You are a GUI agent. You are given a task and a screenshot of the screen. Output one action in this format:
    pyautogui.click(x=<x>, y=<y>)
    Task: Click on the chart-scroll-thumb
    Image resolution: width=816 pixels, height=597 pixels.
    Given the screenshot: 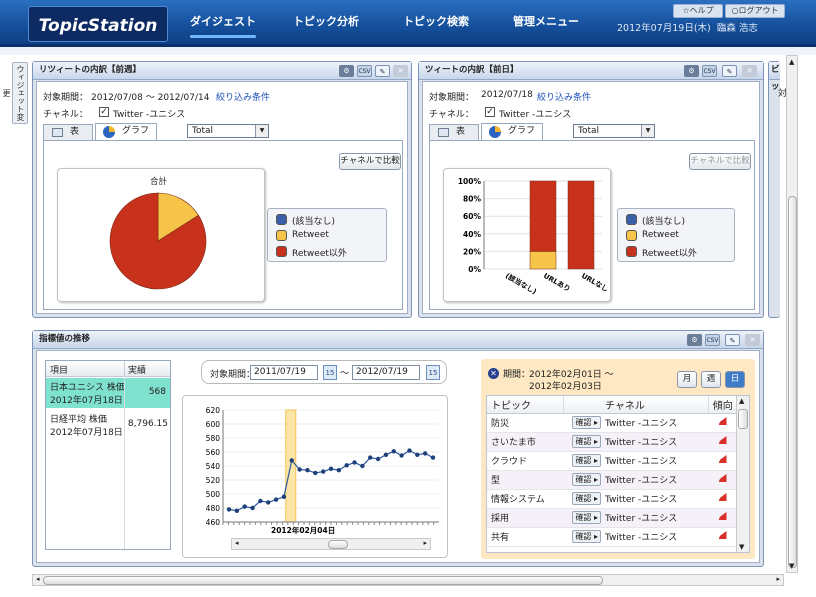 What is the action you would take?
    pyautogui.click(x=338, y=544)
    